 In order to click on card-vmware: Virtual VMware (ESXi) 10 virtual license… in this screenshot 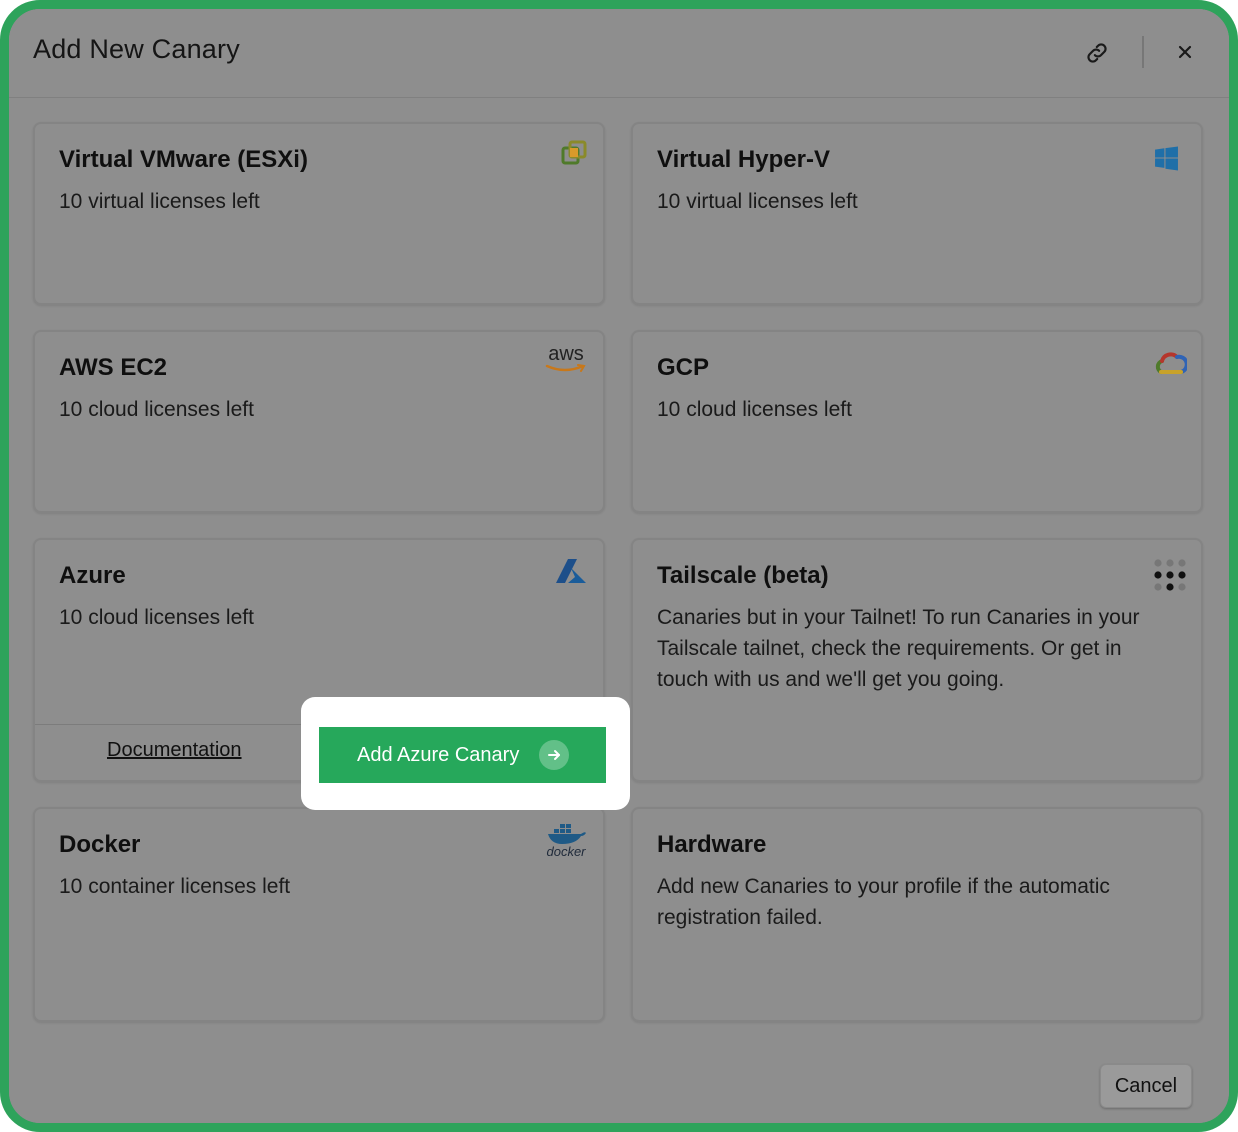, I will do `click(319, 213)`.